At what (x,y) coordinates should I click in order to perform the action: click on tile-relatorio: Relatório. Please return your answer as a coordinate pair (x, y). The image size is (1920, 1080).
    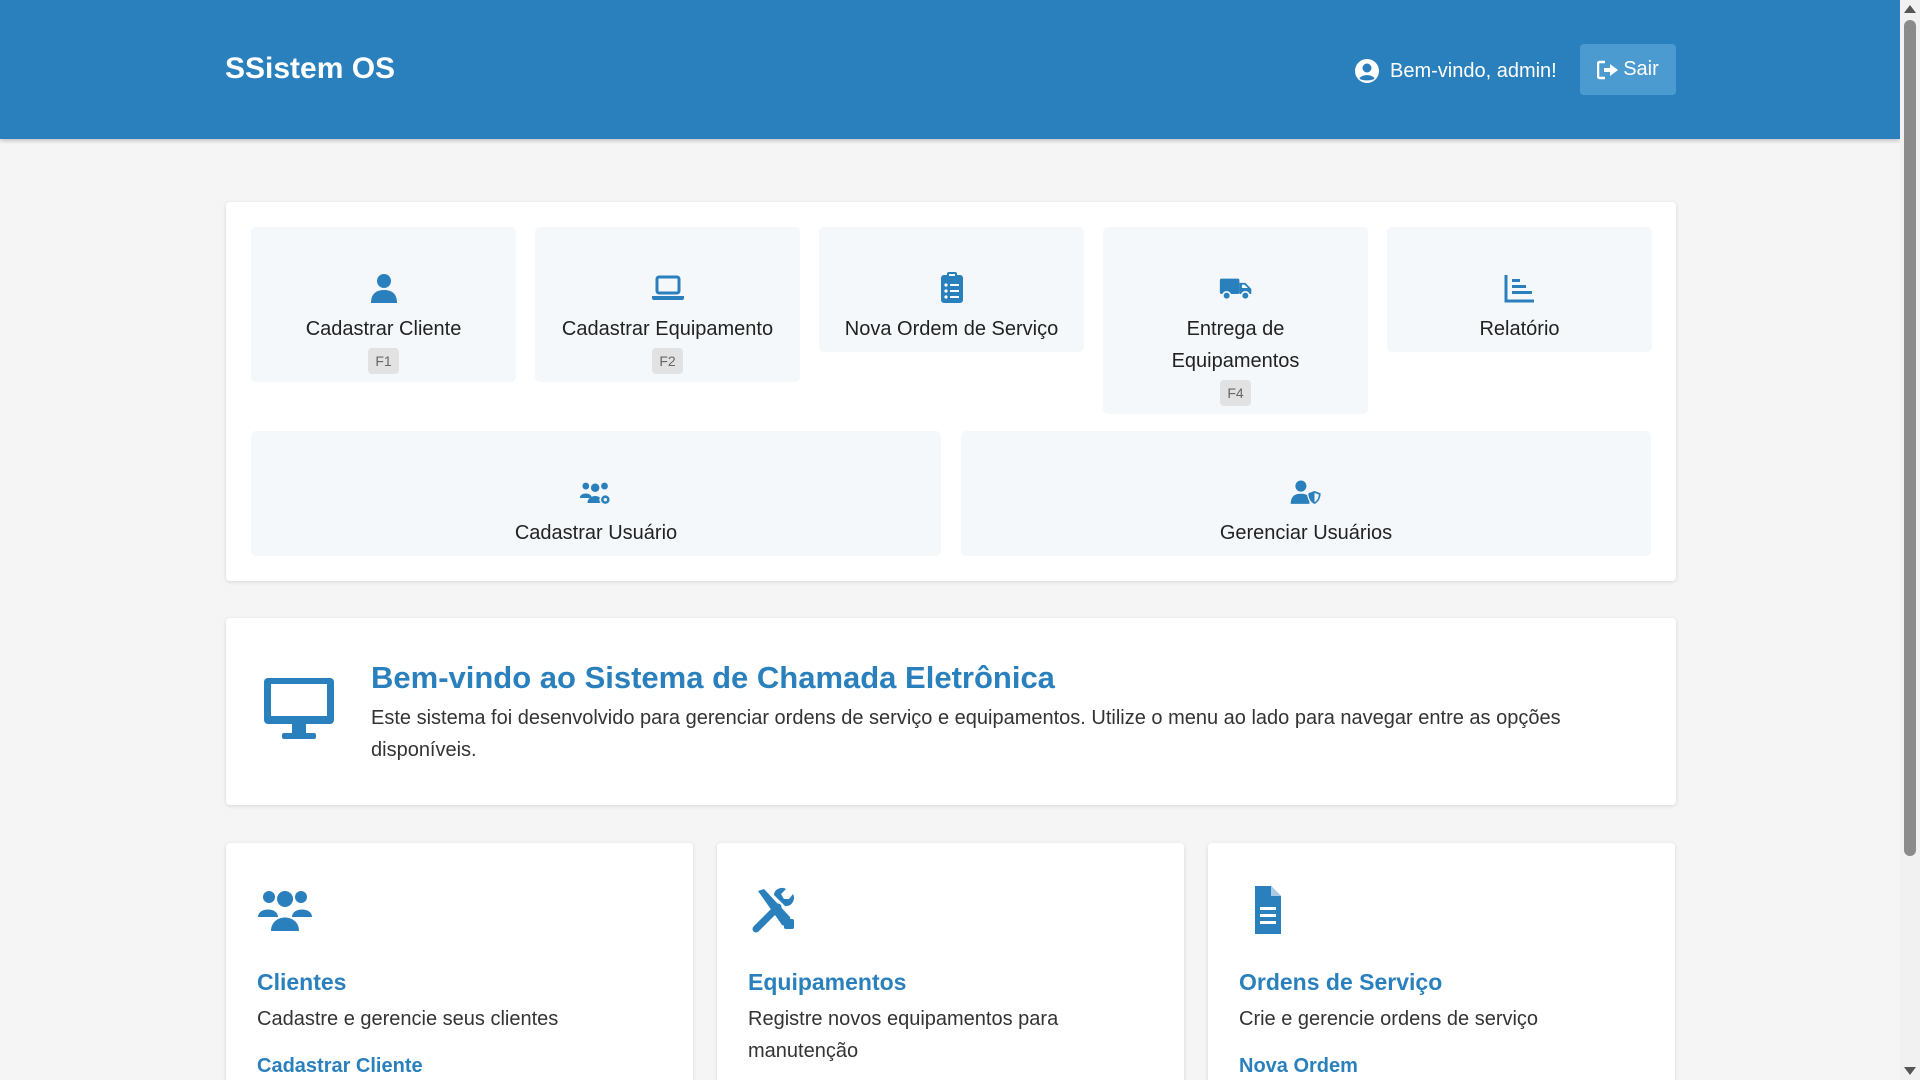
    Looking at the image, I should click on (1519, 289).